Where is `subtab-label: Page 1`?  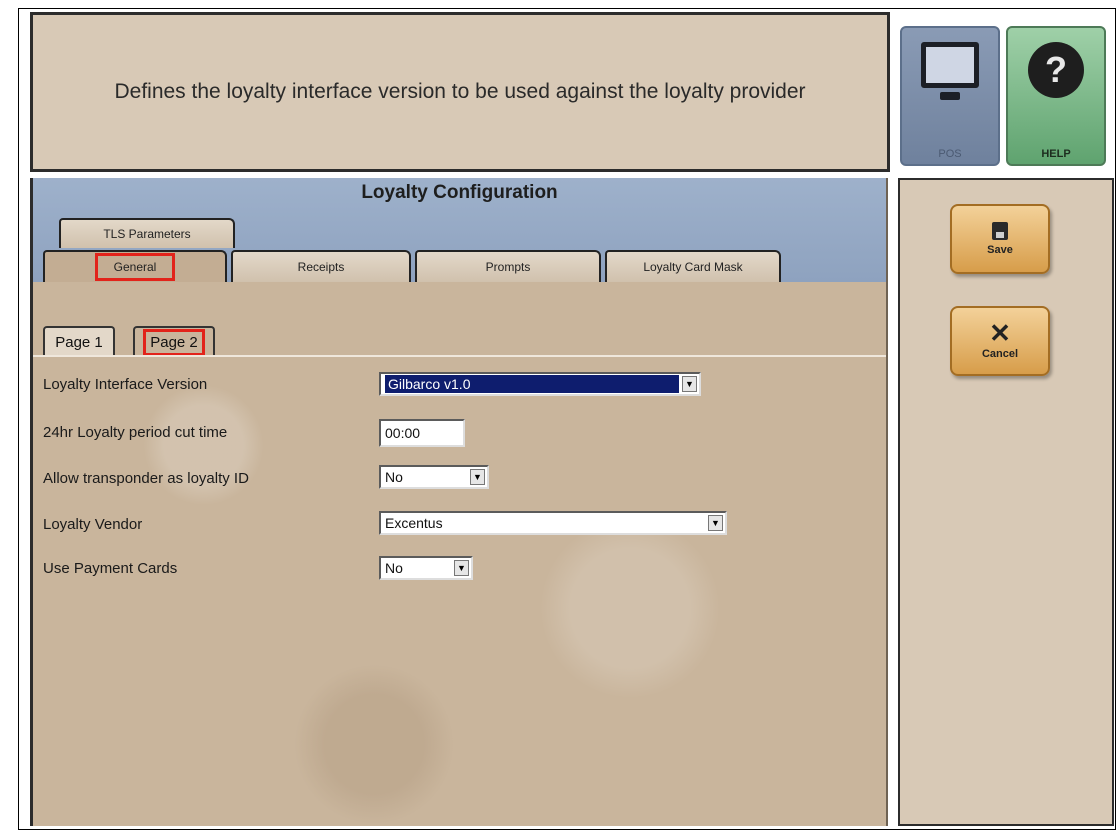 subtab-label: Page 1 is located at coordinates (79, 342).